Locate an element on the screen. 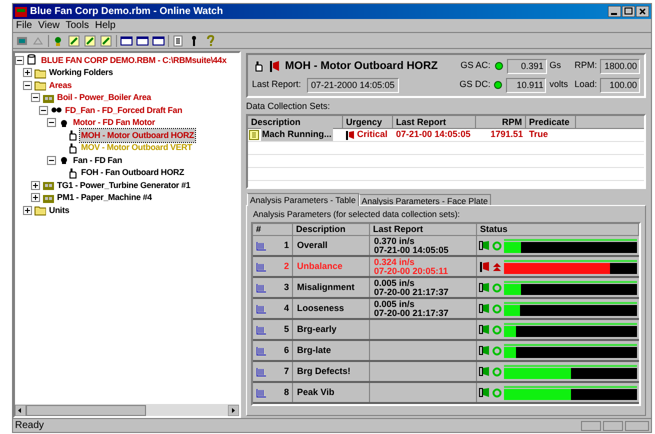  document-icon is located at coordinates (178, 40).